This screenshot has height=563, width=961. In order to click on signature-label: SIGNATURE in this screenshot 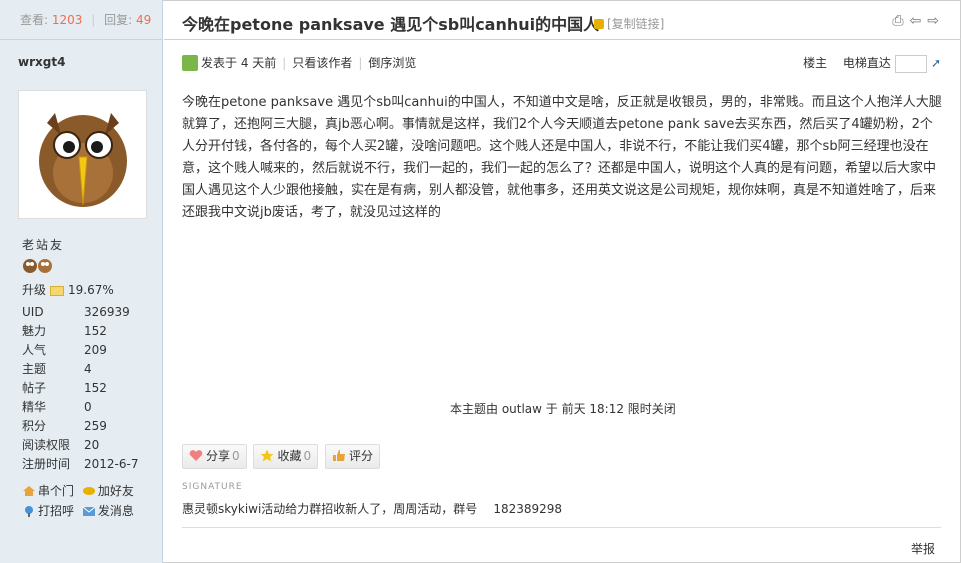, I will do `click(214, 487)`.